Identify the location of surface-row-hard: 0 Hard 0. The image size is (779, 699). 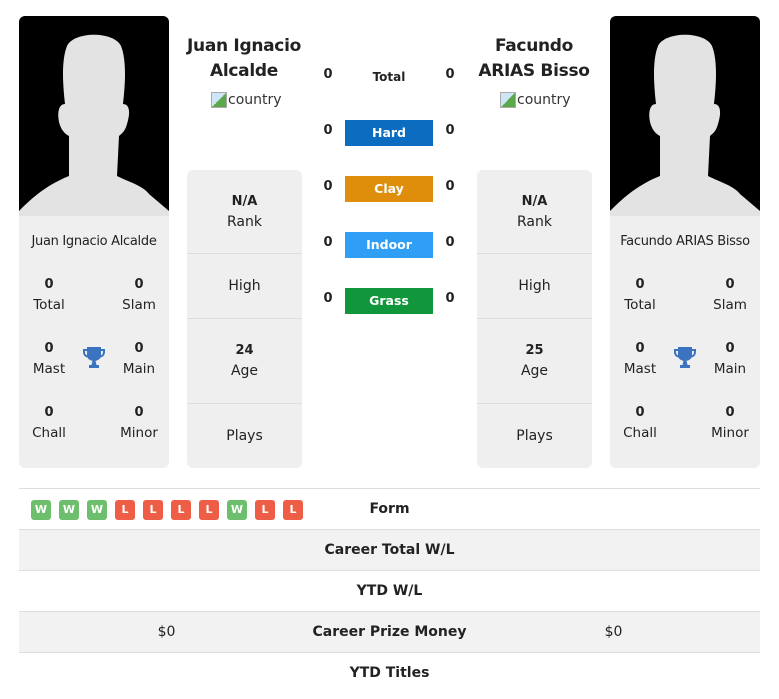
(390, 133).